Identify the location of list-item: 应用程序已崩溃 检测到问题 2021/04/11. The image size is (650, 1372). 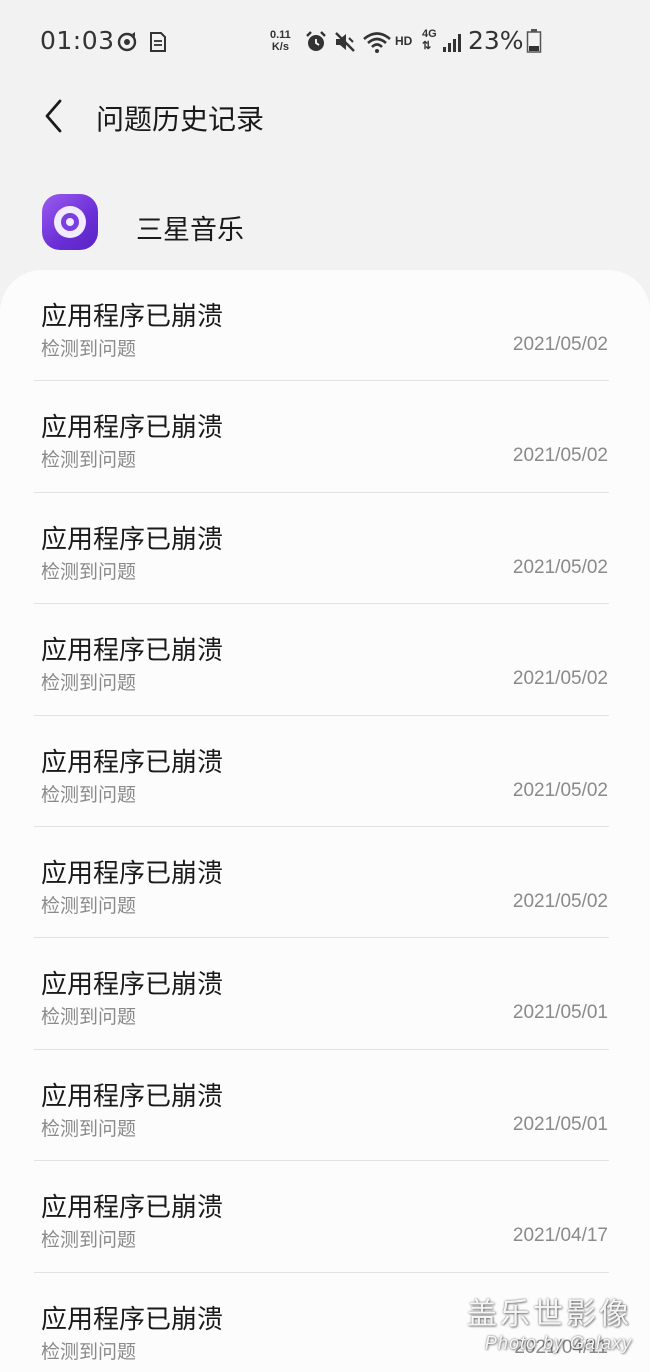
(325, 1322).